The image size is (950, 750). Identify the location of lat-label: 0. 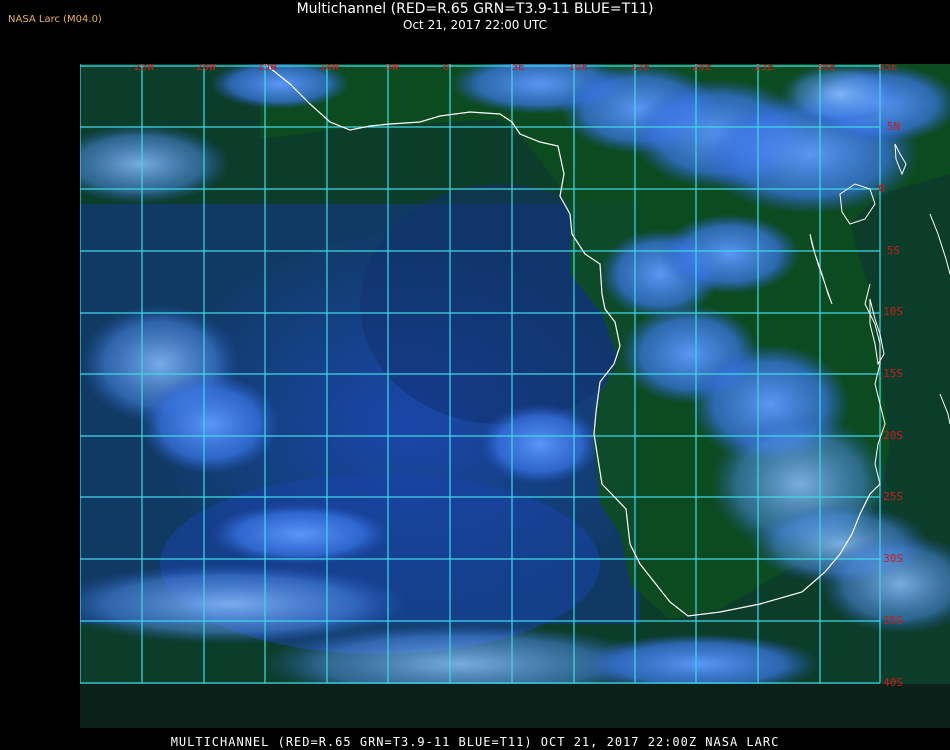
(881, 188).